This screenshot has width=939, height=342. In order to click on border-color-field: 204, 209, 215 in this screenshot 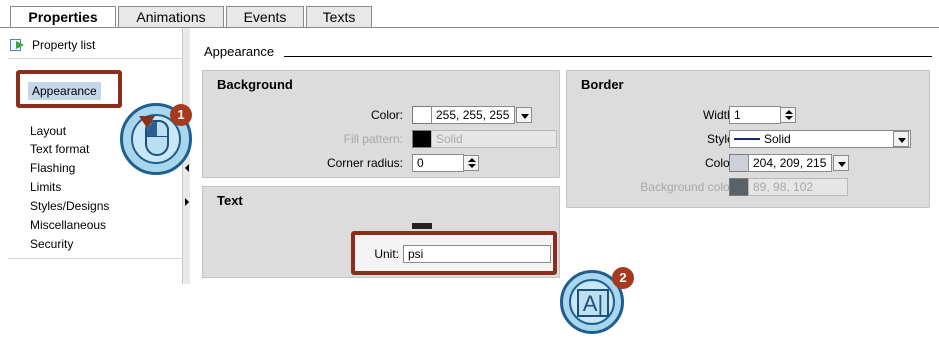, I will do `click(790, 163)`.